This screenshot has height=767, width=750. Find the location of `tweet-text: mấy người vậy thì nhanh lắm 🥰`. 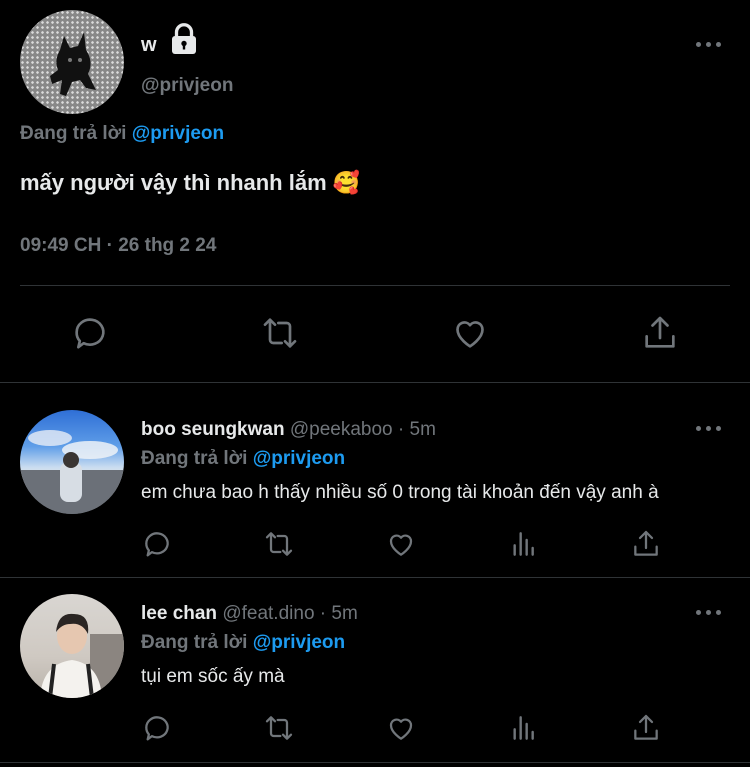

tweet-text: mấy người vậy thì nhanh lắm 🥰 is located at coordinates (190, 183).